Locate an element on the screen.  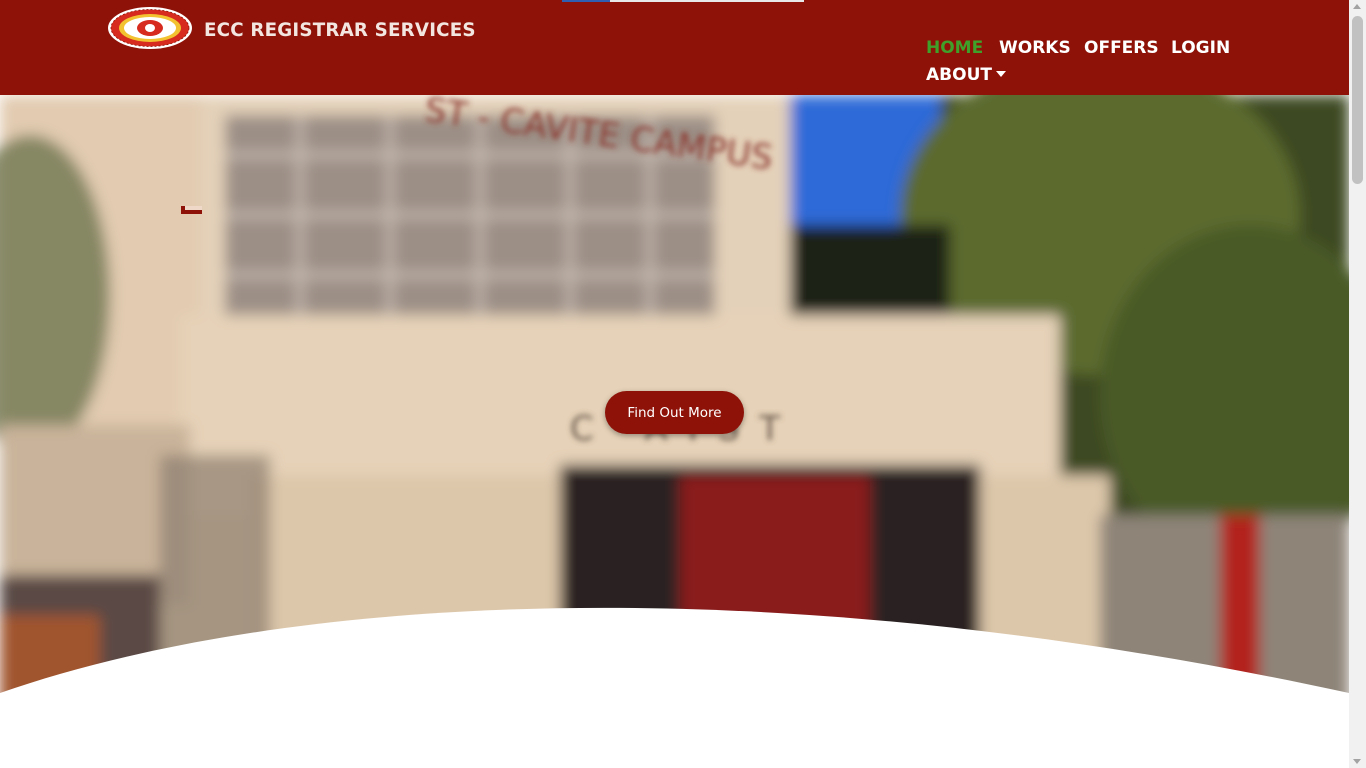
top-progress-strip is located at coordinates (683, 1).